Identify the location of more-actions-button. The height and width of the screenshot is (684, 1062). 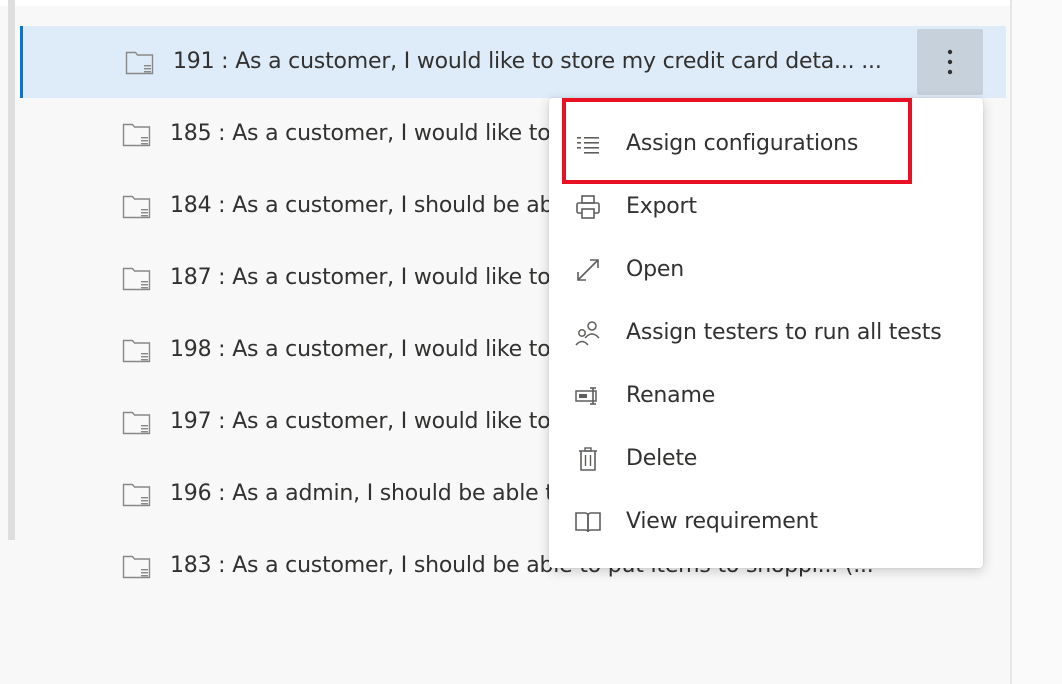
(950, 62).